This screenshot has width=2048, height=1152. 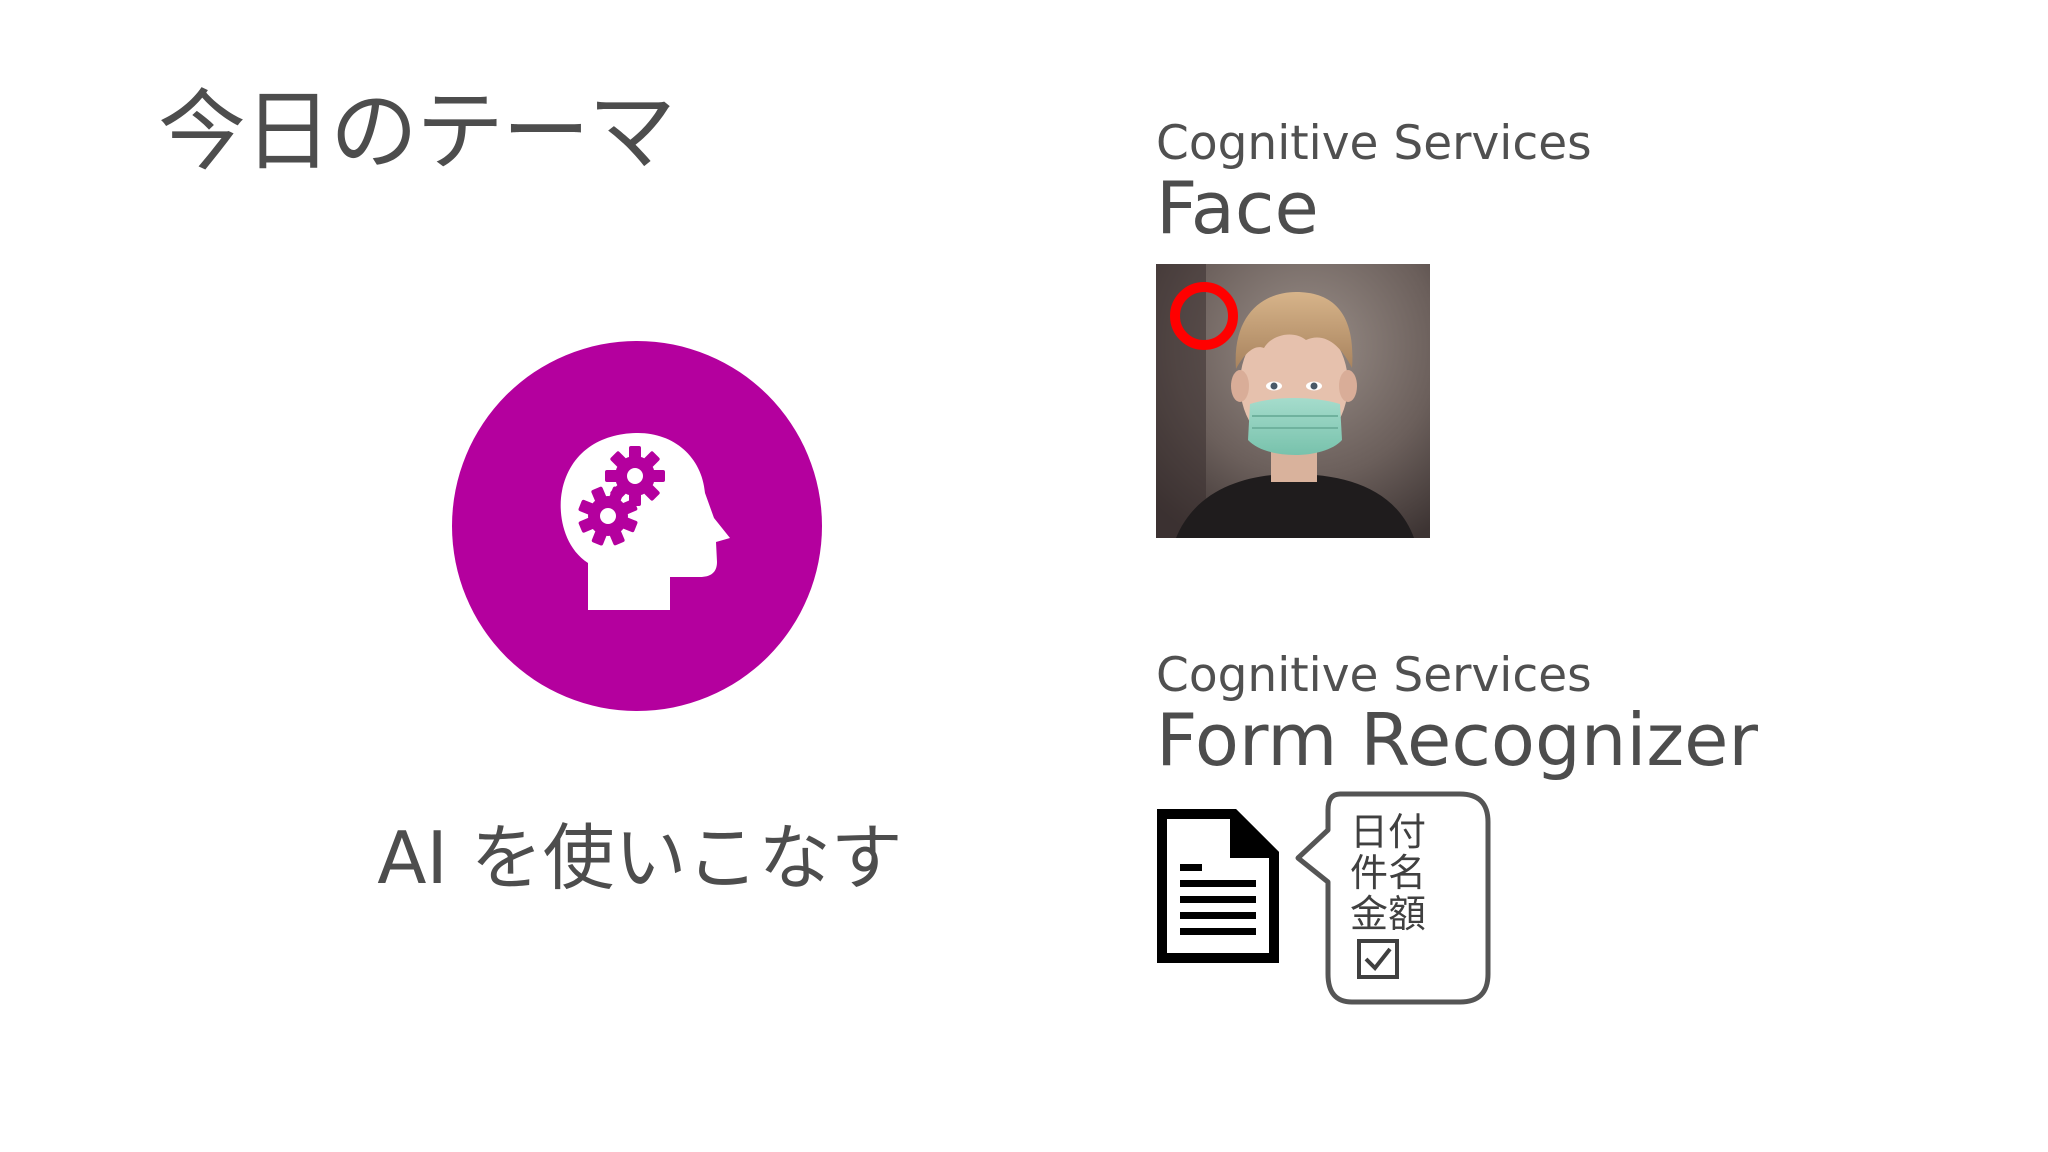 I want to click on form-section-title: Form Recognizer, so click(x=1457, y=740).